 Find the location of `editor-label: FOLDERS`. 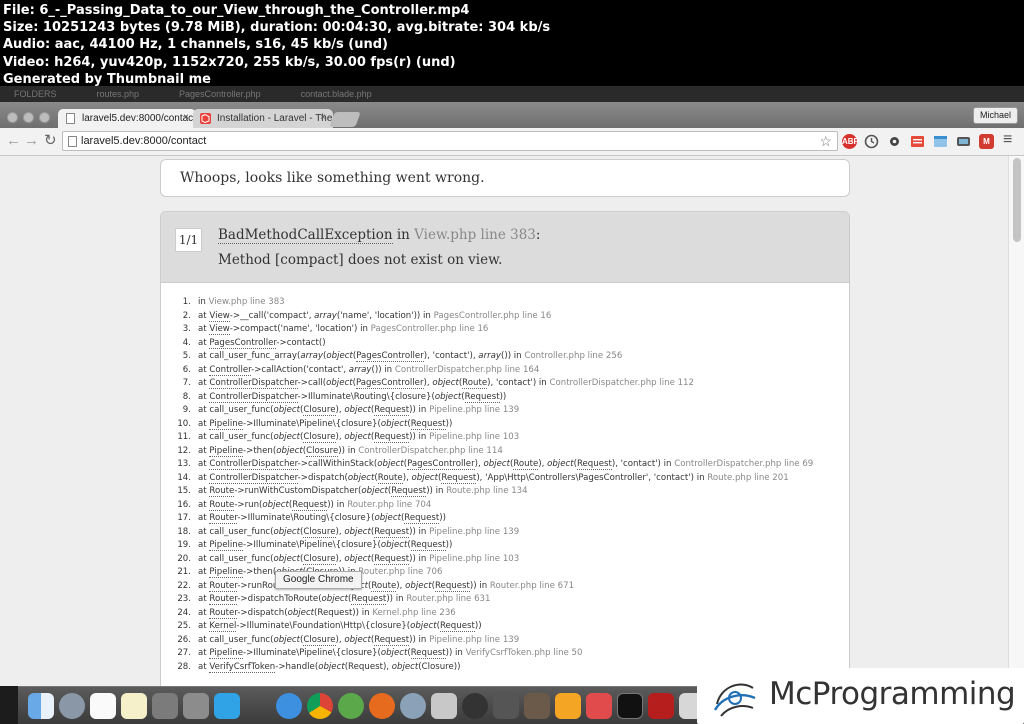

editor-label: FOLDERS is located at coordinates (35, 94).